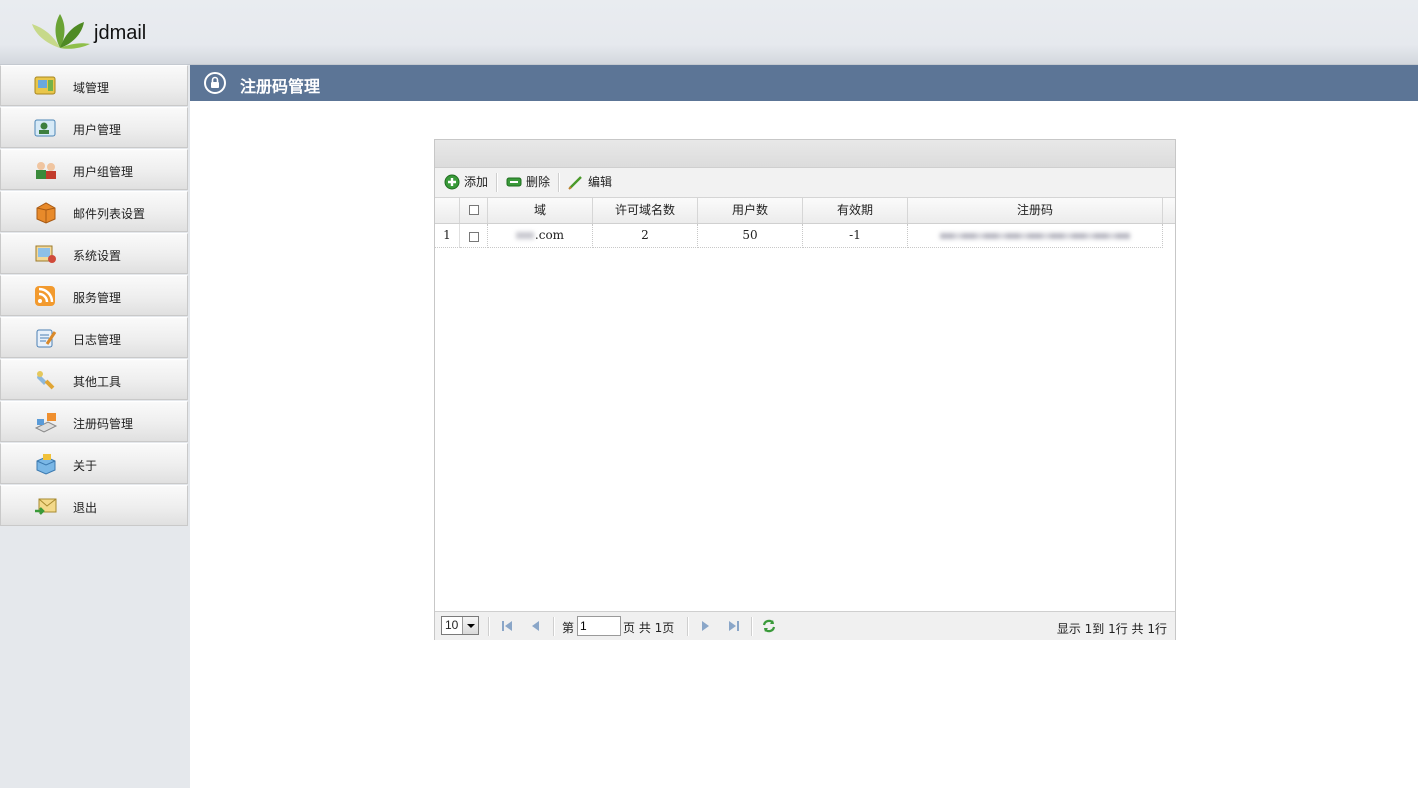 Image resolution: width=1418 pixels, height=788 pixels. I want to click on domain-icon, so click(45, 85).